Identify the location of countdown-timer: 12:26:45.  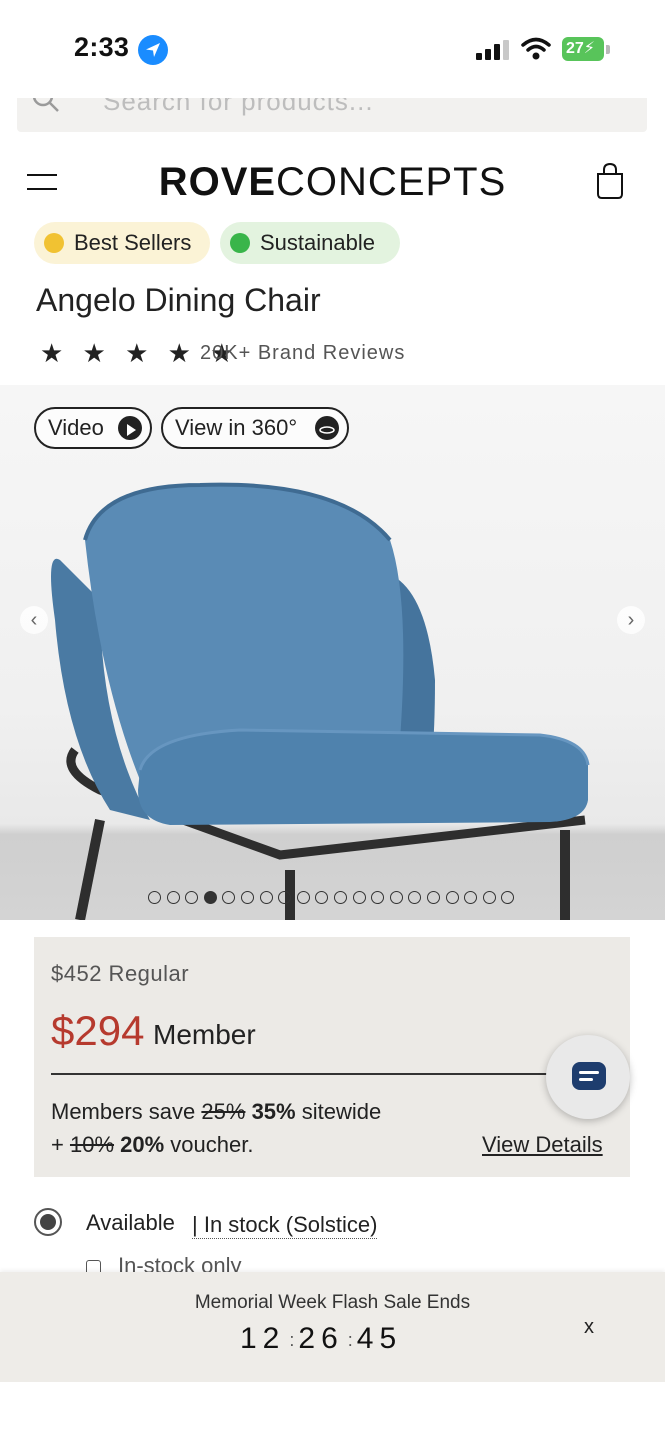
(321, 1338).